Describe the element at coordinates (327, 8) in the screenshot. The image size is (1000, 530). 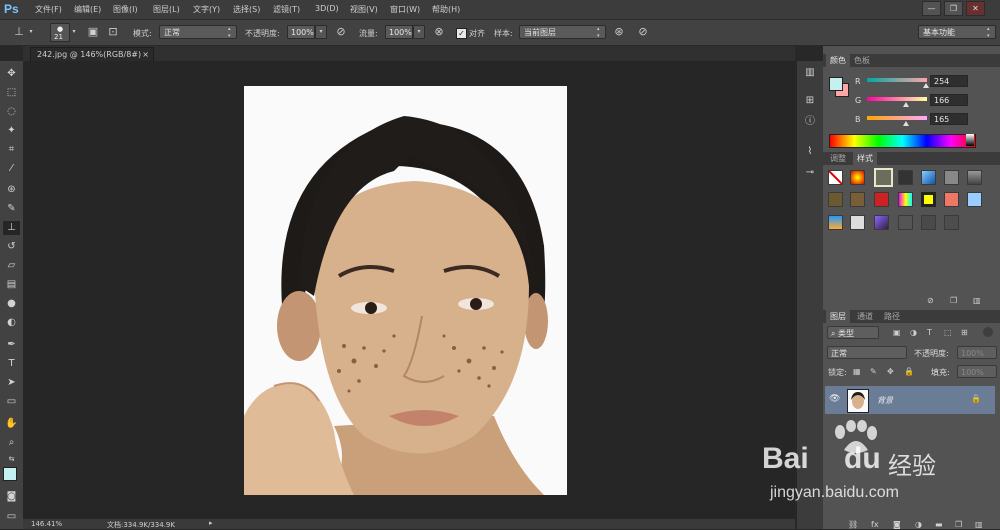
I see `menu-3d: 3D(D)` at that location.